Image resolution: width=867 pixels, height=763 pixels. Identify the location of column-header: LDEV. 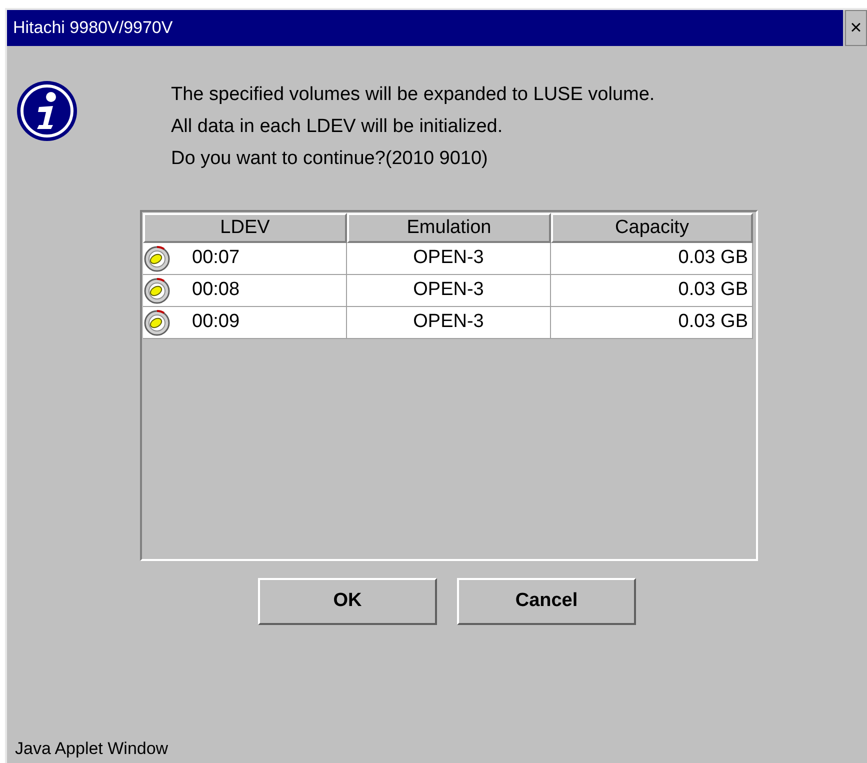
(245, 228).